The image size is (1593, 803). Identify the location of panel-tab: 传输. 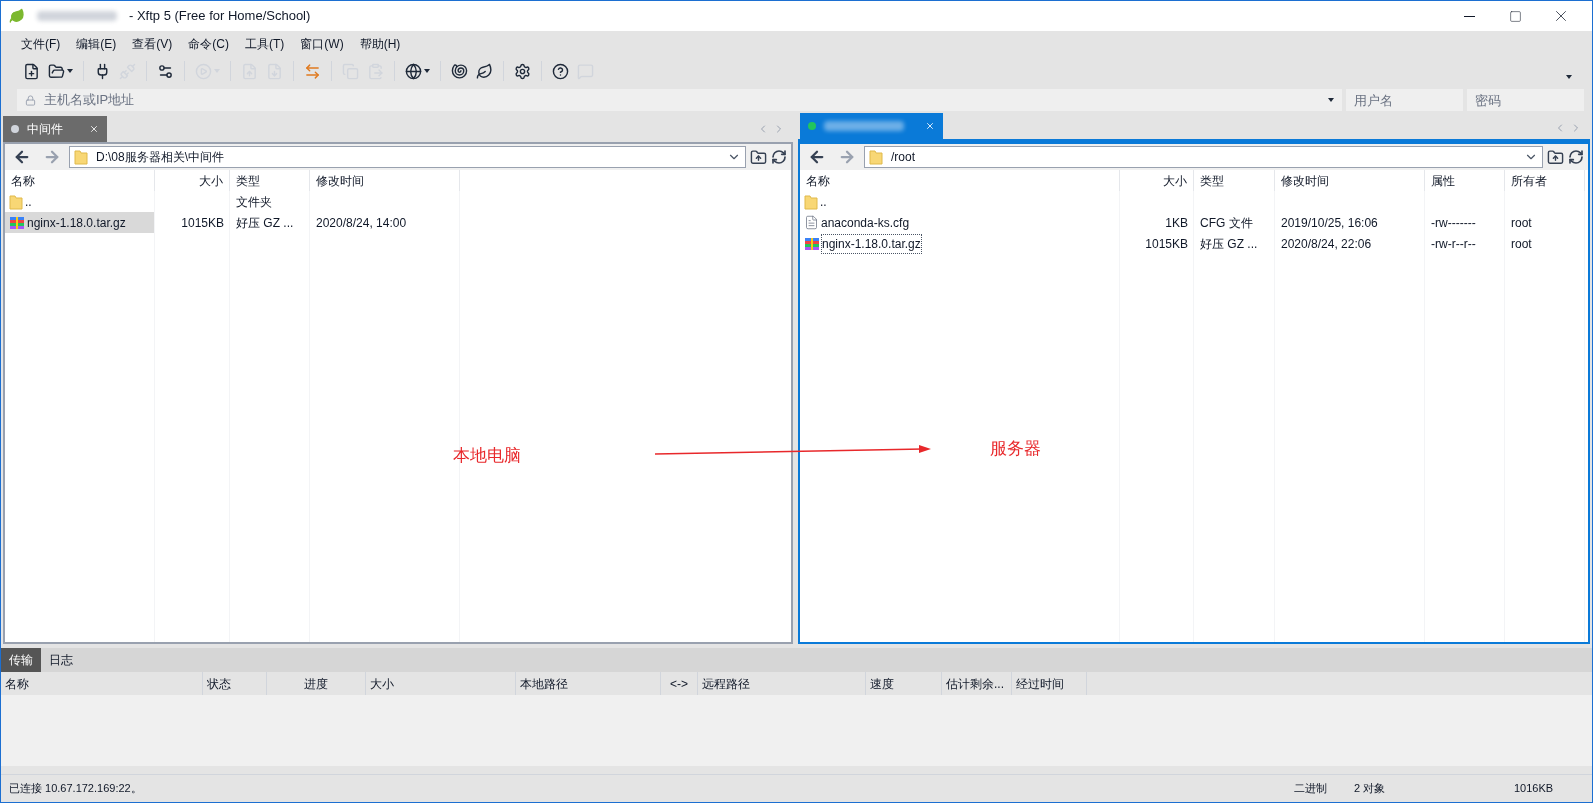
(21, 660).